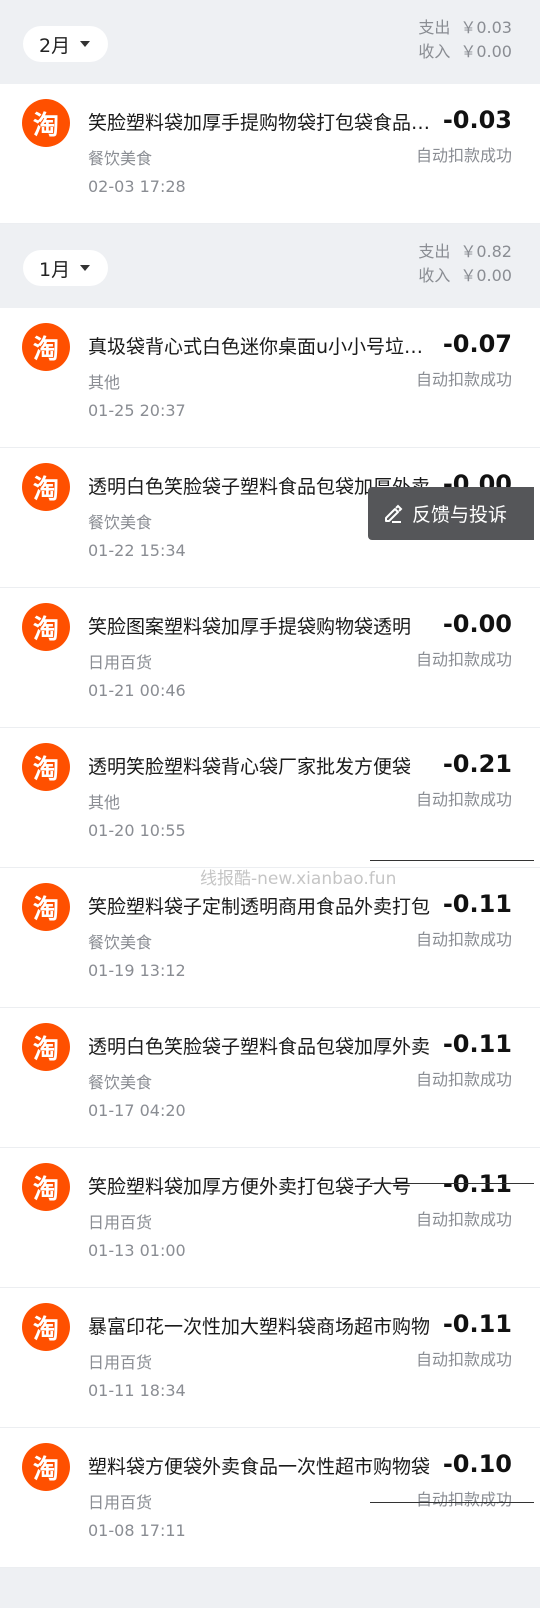 The image size is (540, 1608). Describe the element at coordinates (137, 1390) in the screenshot. I see `transaction-time: 01-11 18:34` at that location.